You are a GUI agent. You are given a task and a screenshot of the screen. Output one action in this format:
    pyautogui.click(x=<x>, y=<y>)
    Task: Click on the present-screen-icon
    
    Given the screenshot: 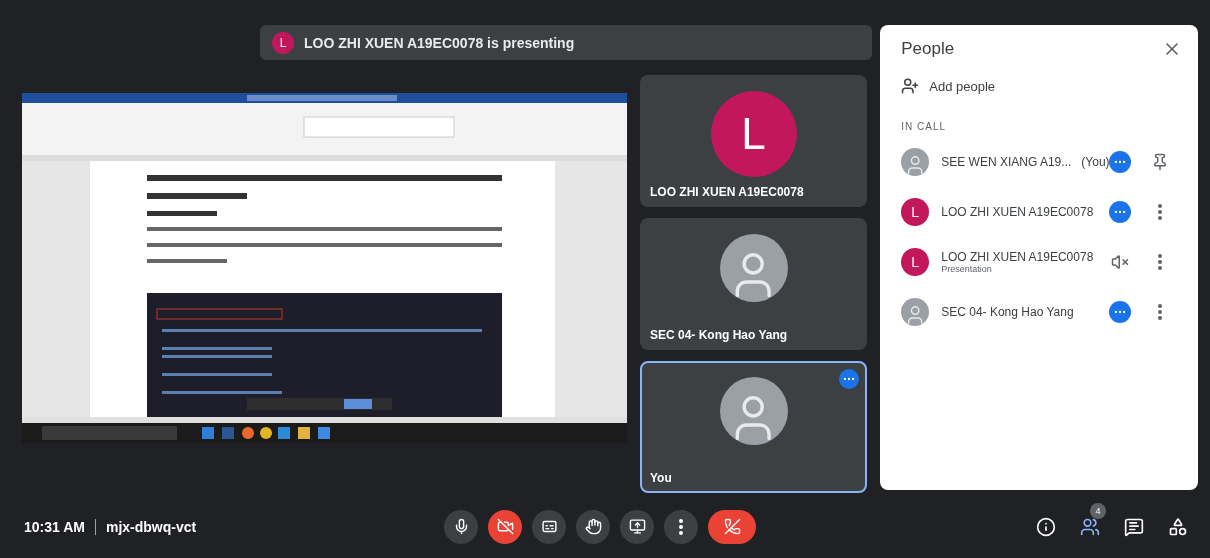 What is the action you would take?
    pyautogui.click(x=637, y=526)
    